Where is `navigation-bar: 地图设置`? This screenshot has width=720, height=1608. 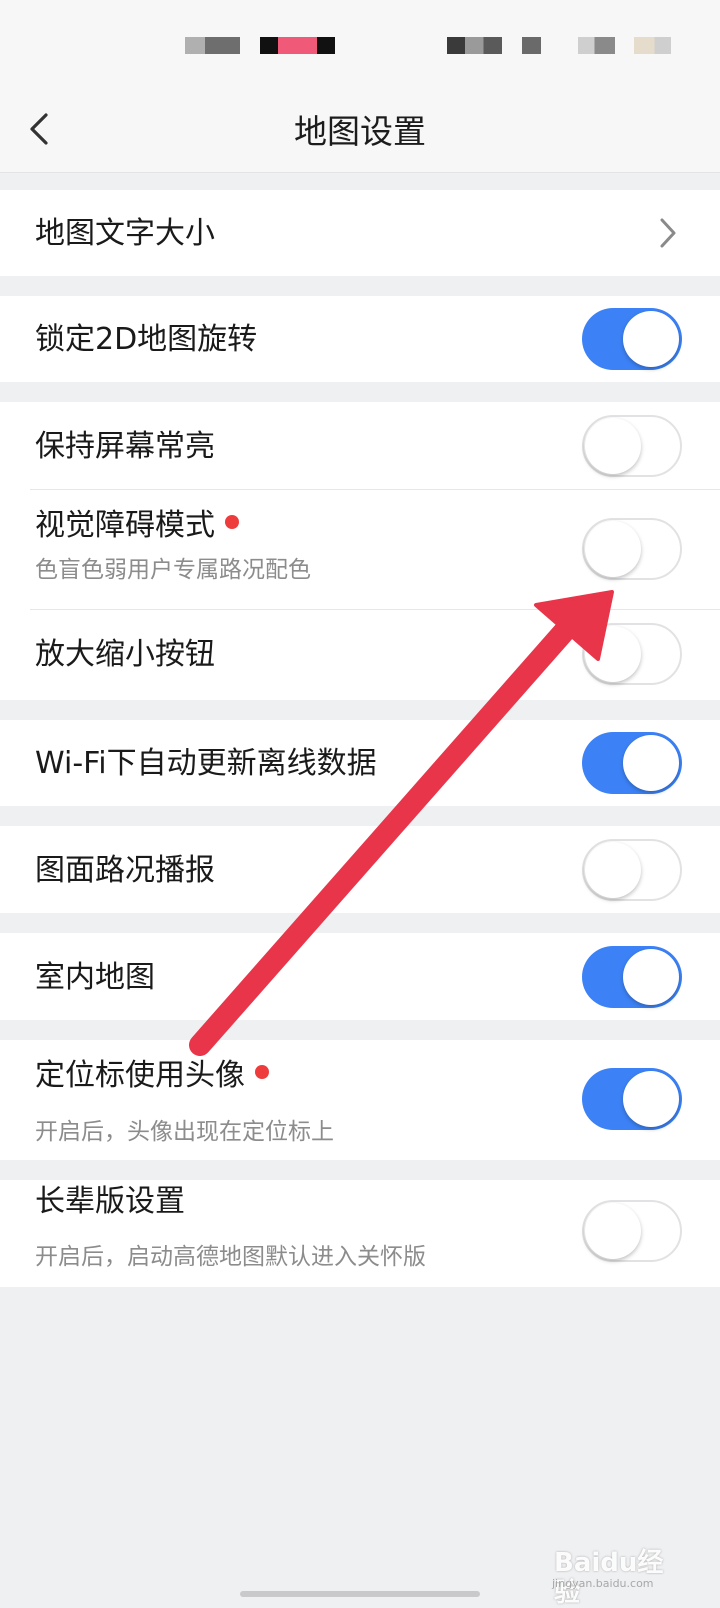 navigation-bar: 地图设置 is located at coordinates (360, 131).